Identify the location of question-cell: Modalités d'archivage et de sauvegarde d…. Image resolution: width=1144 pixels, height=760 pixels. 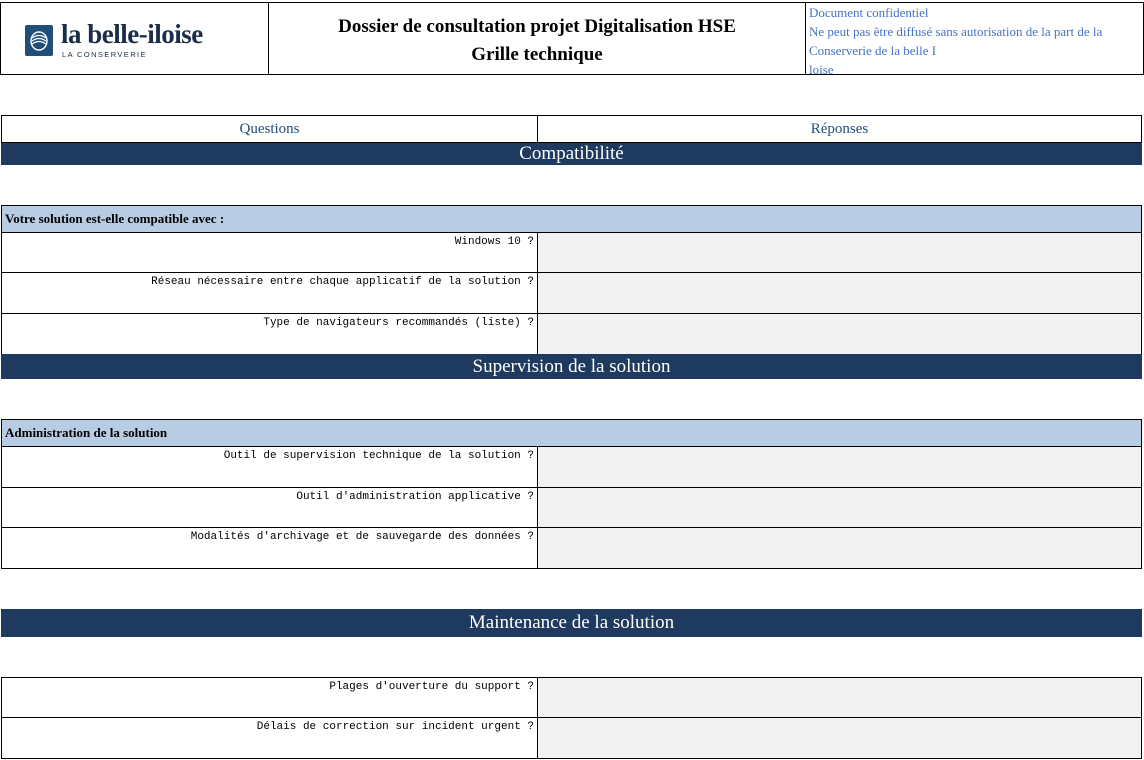
(269, 548).